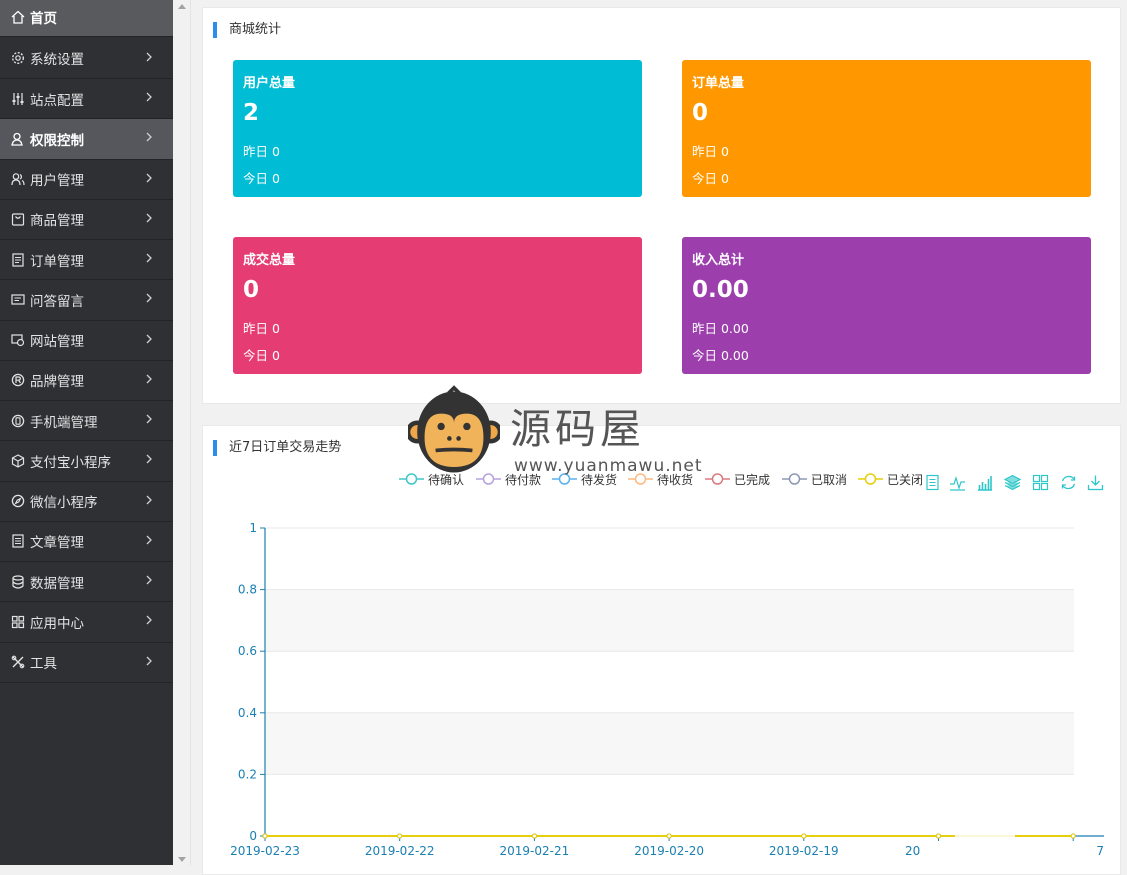 This screenshot has width=1127, height=875. Describe the element at coordinates (829, 479) in the screenshot. I see `legend-label: 已取消` at that location.